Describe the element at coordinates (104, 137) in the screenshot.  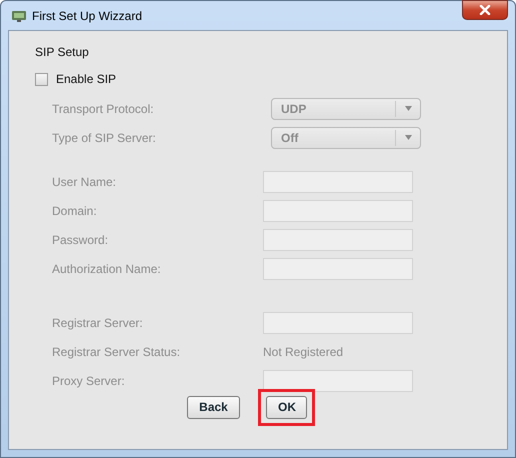
I see `field-label: Type of SIP Server:` at that location.